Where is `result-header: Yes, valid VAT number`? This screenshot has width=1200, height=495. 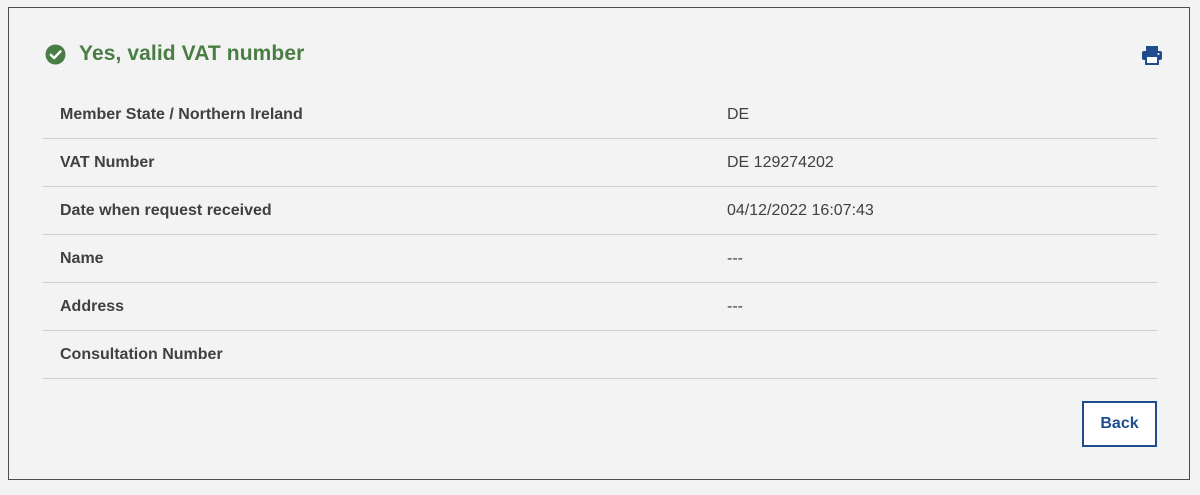
result-header: Yes, valid VAT number is located at coordinates (174, 54).